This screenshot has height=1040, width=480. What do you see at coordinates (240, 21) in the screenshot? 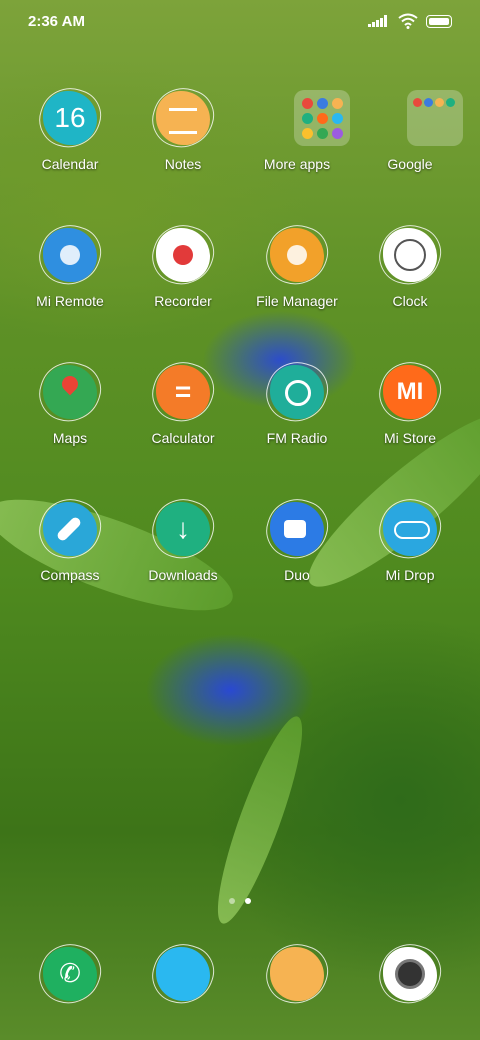
I see `status-bar: 2:36 AM` at bounding box center [240, 21].